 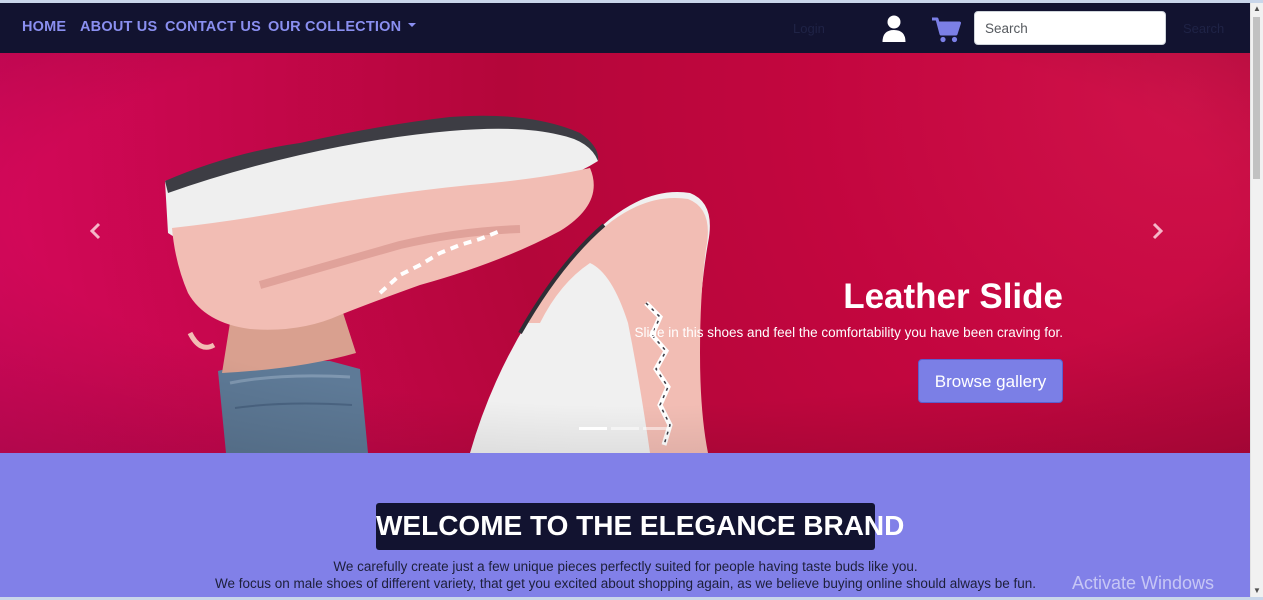 I want to click on nav-collection-dropdown: OUR COLLECTION, so click(x=342, y=27).